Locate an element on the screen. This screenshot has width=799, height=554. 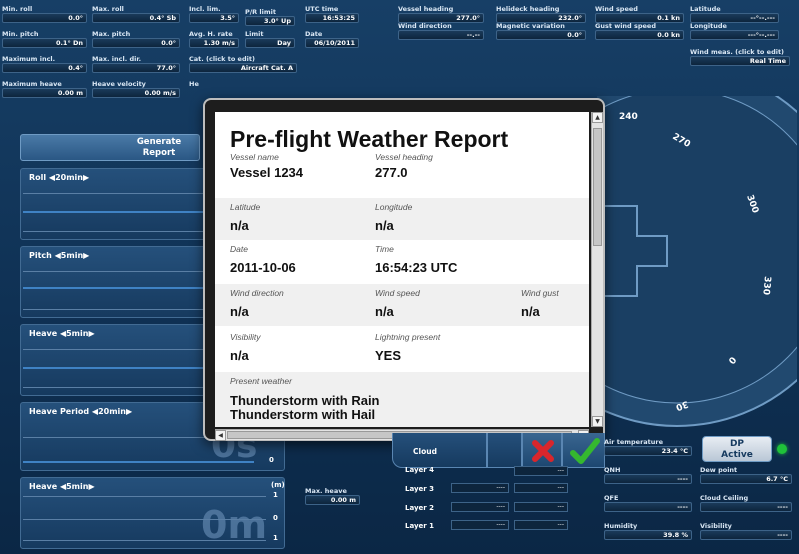
scroll-left-arrow-icon: ◀ is located at coordinates (220, 435).